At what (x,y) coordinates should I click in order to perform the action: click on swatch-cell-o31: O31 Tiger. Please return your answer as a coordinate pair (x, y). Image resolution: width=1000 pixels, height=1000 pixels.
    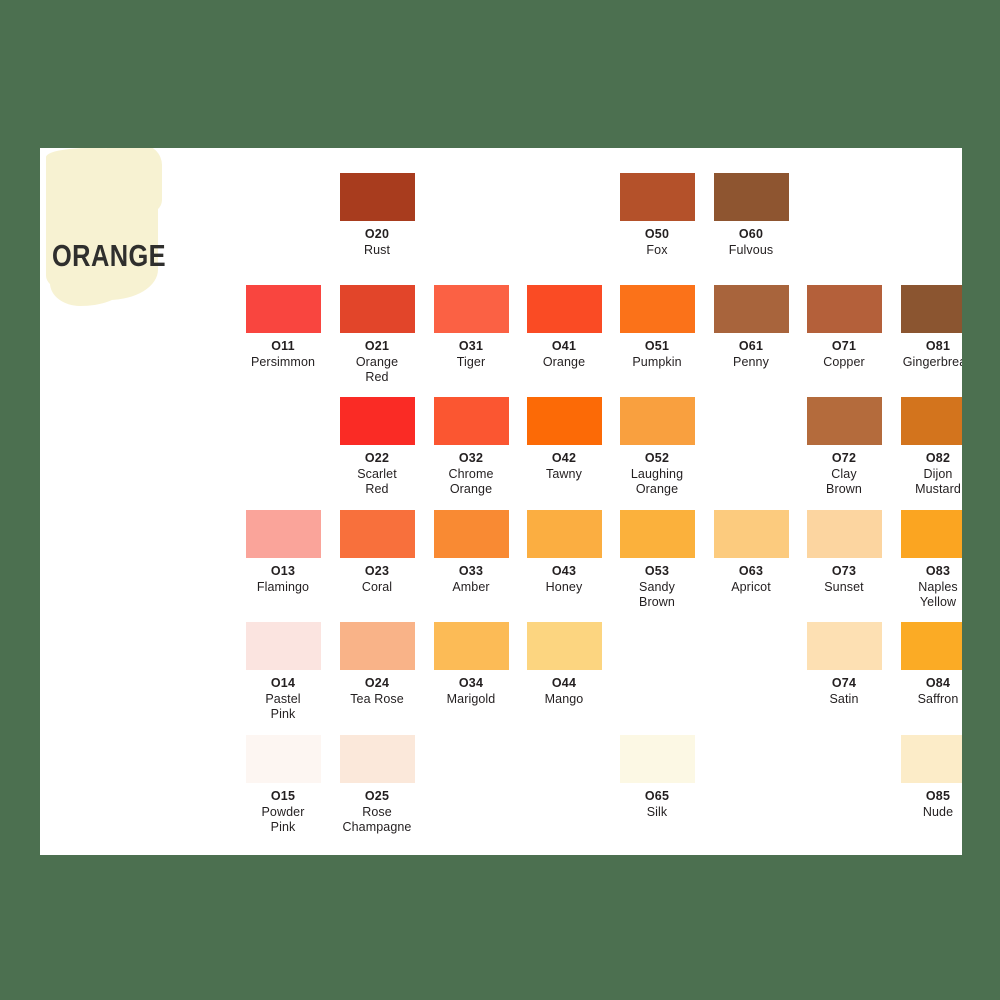
    Looking at the image, I should click on (471, 327).